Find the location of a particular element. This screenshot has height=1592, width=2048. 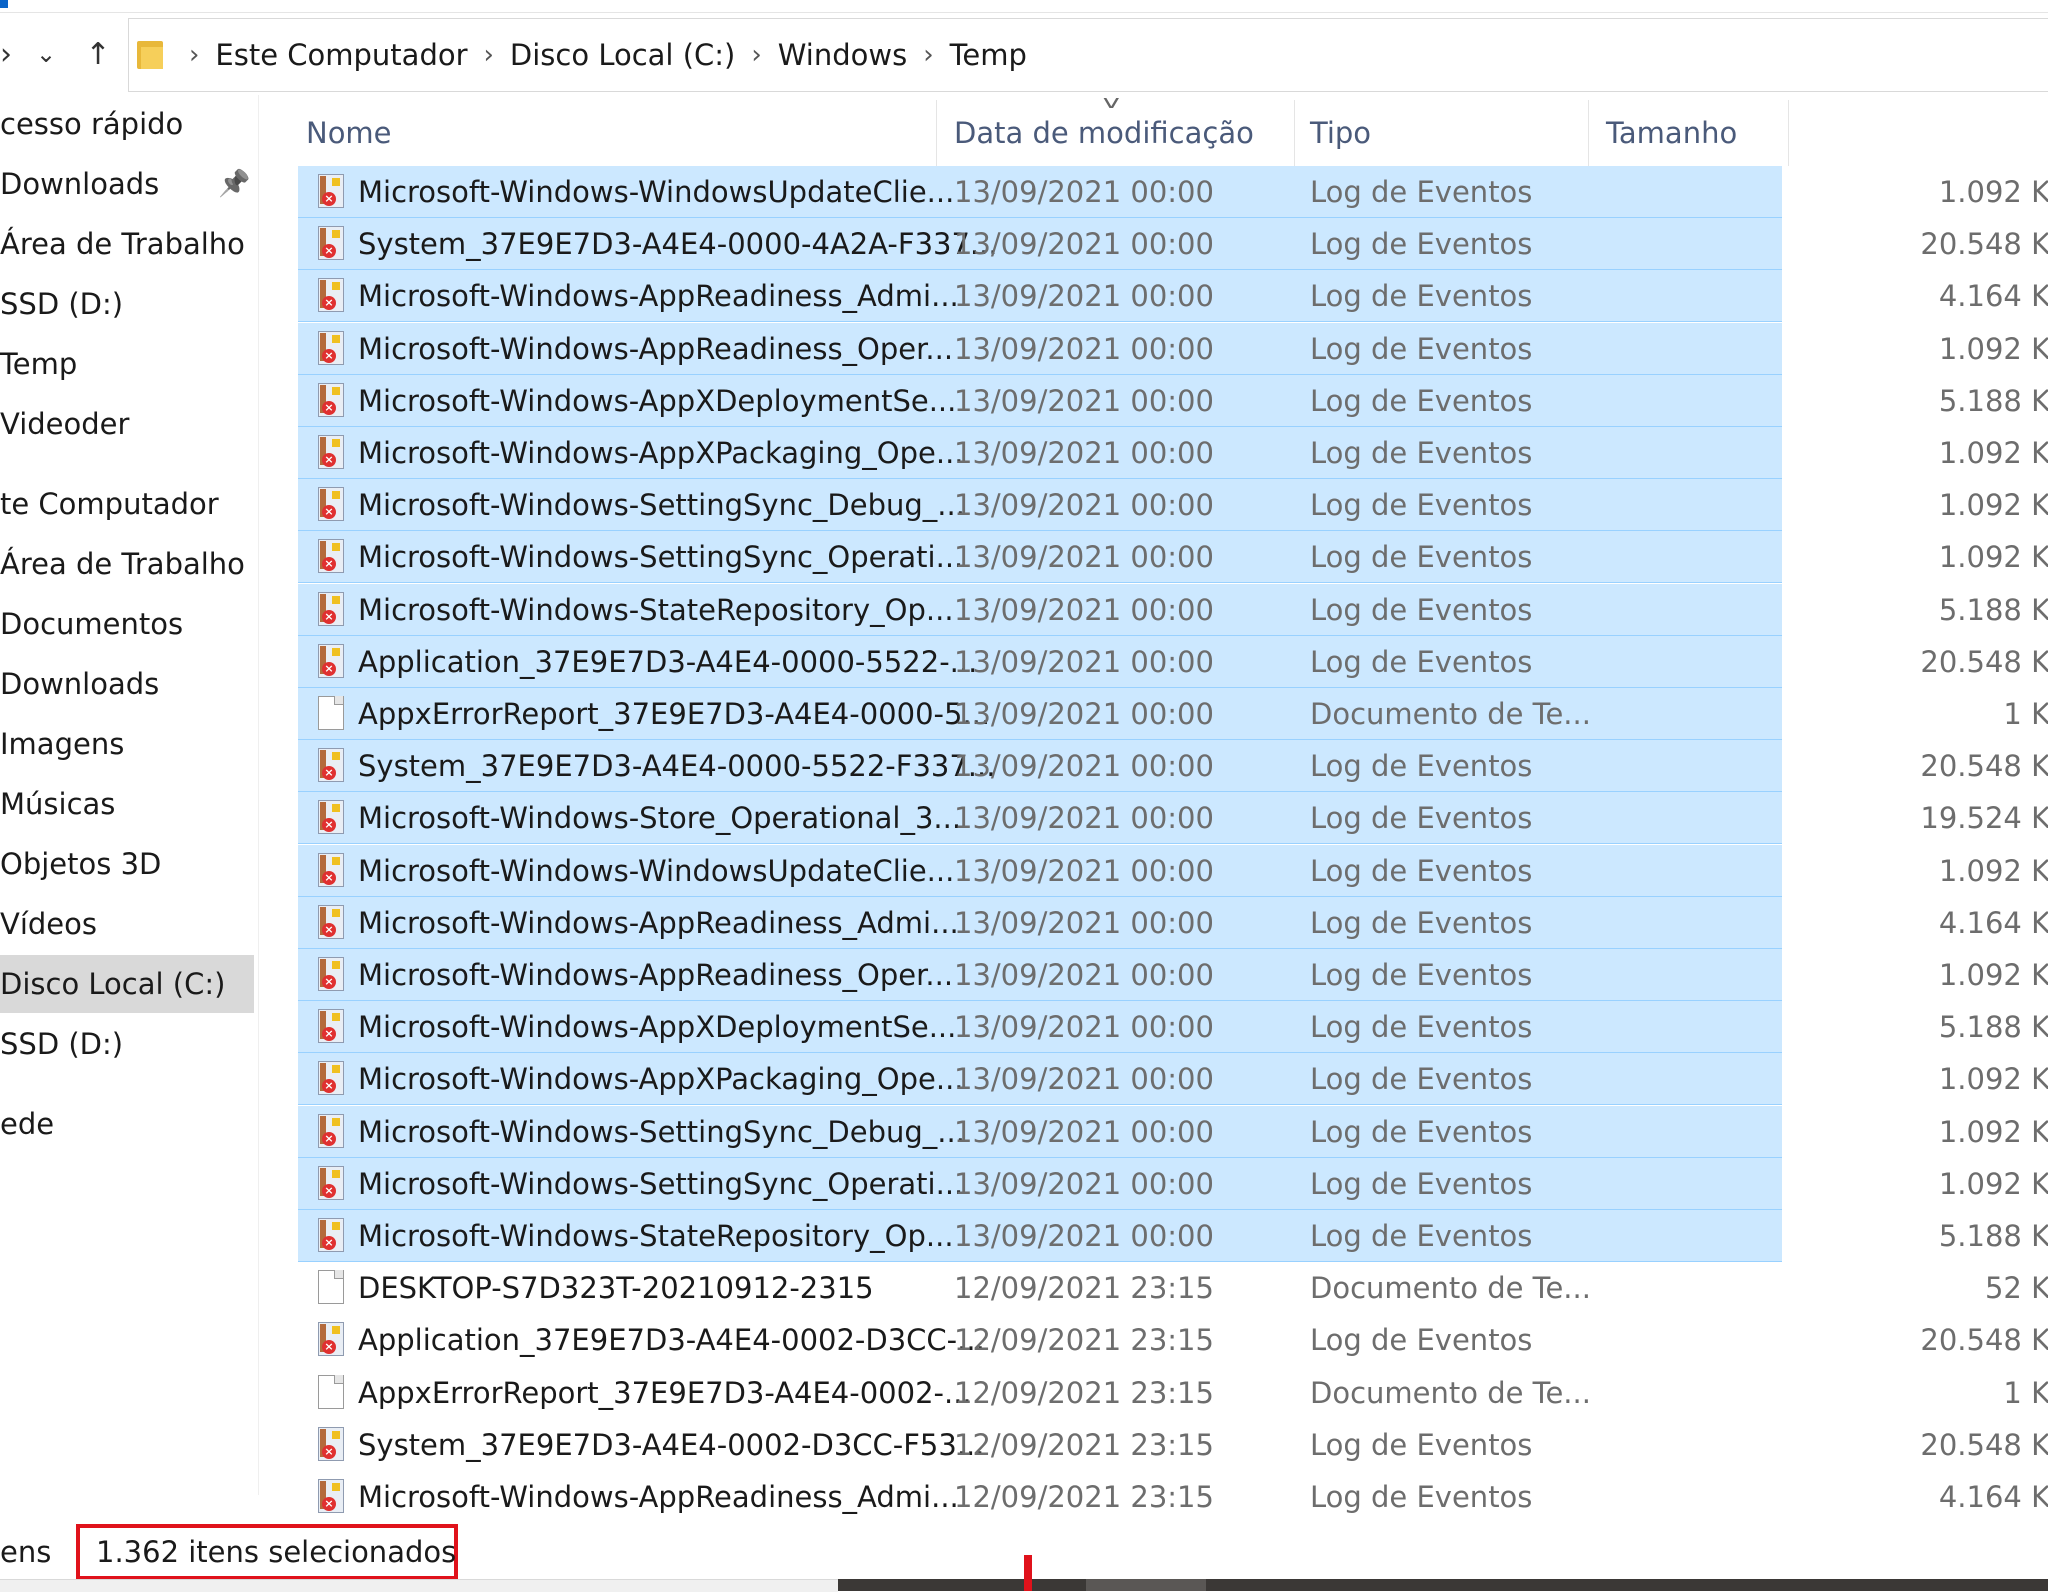

sidebar-item: Disco Local (C:) is located at coordinates (127, 984).